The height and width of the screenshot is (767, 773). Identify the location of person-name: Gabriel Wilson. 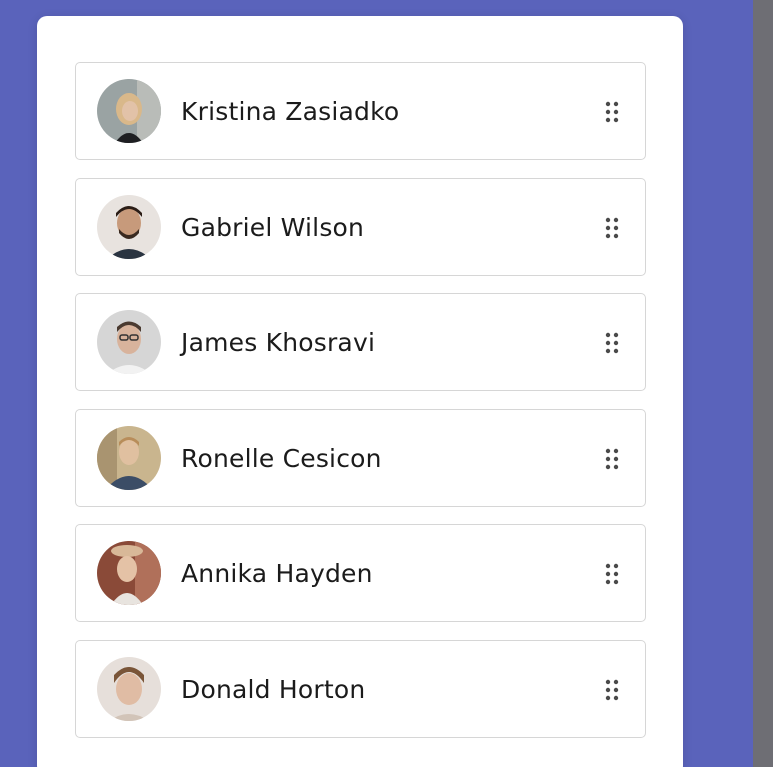
(273, 227).